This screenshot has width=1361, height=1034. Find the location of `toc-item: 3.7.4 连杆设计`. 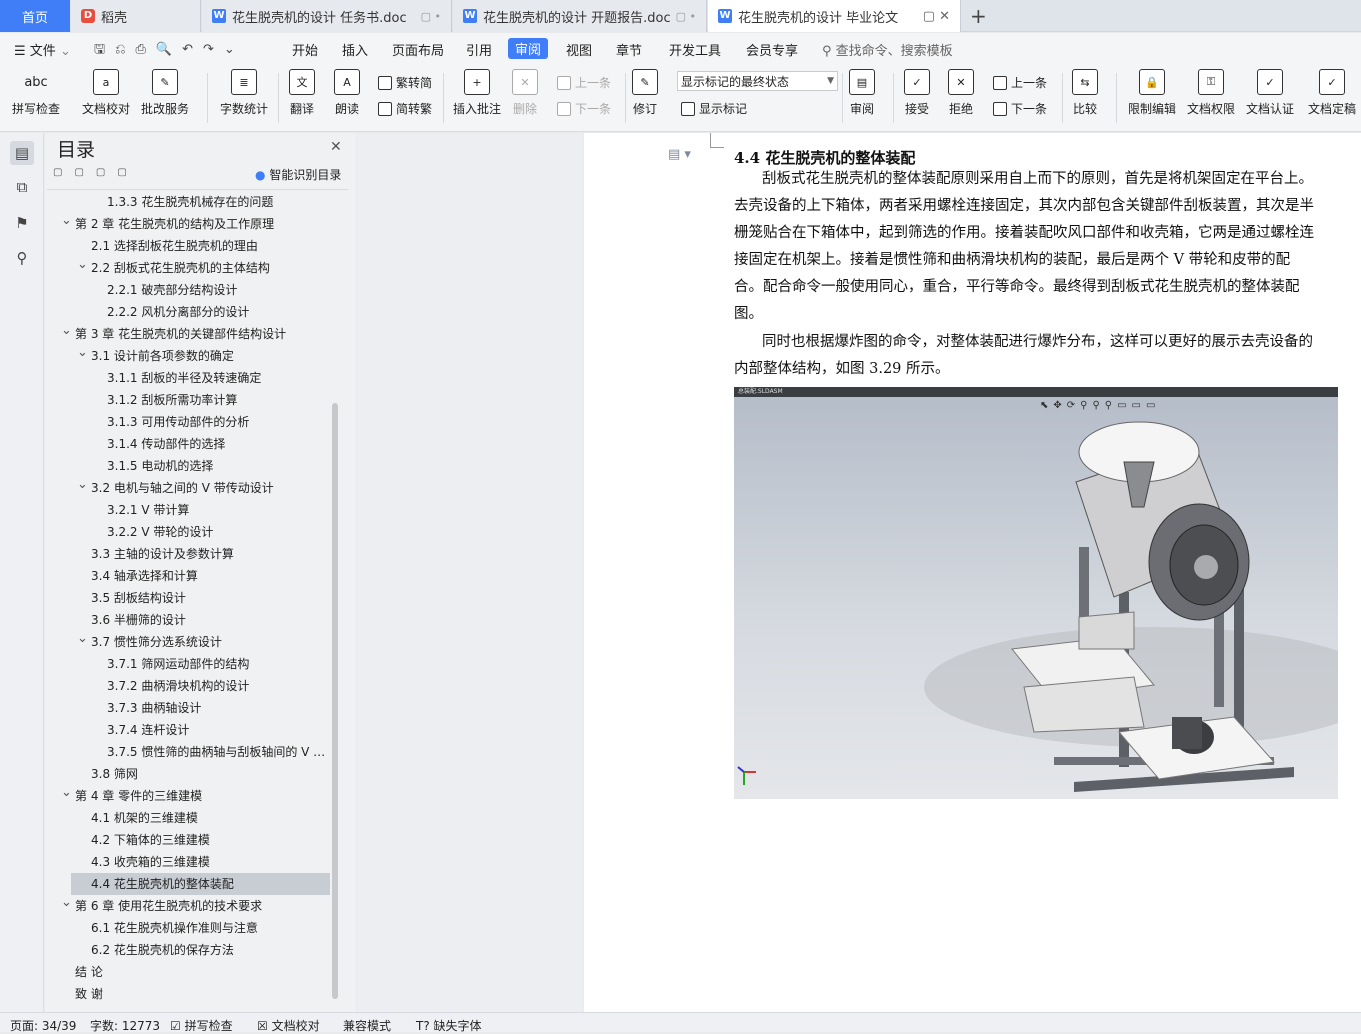

toc-item: 3.7.4 连杆设计 is located at coordinates (187, 730).